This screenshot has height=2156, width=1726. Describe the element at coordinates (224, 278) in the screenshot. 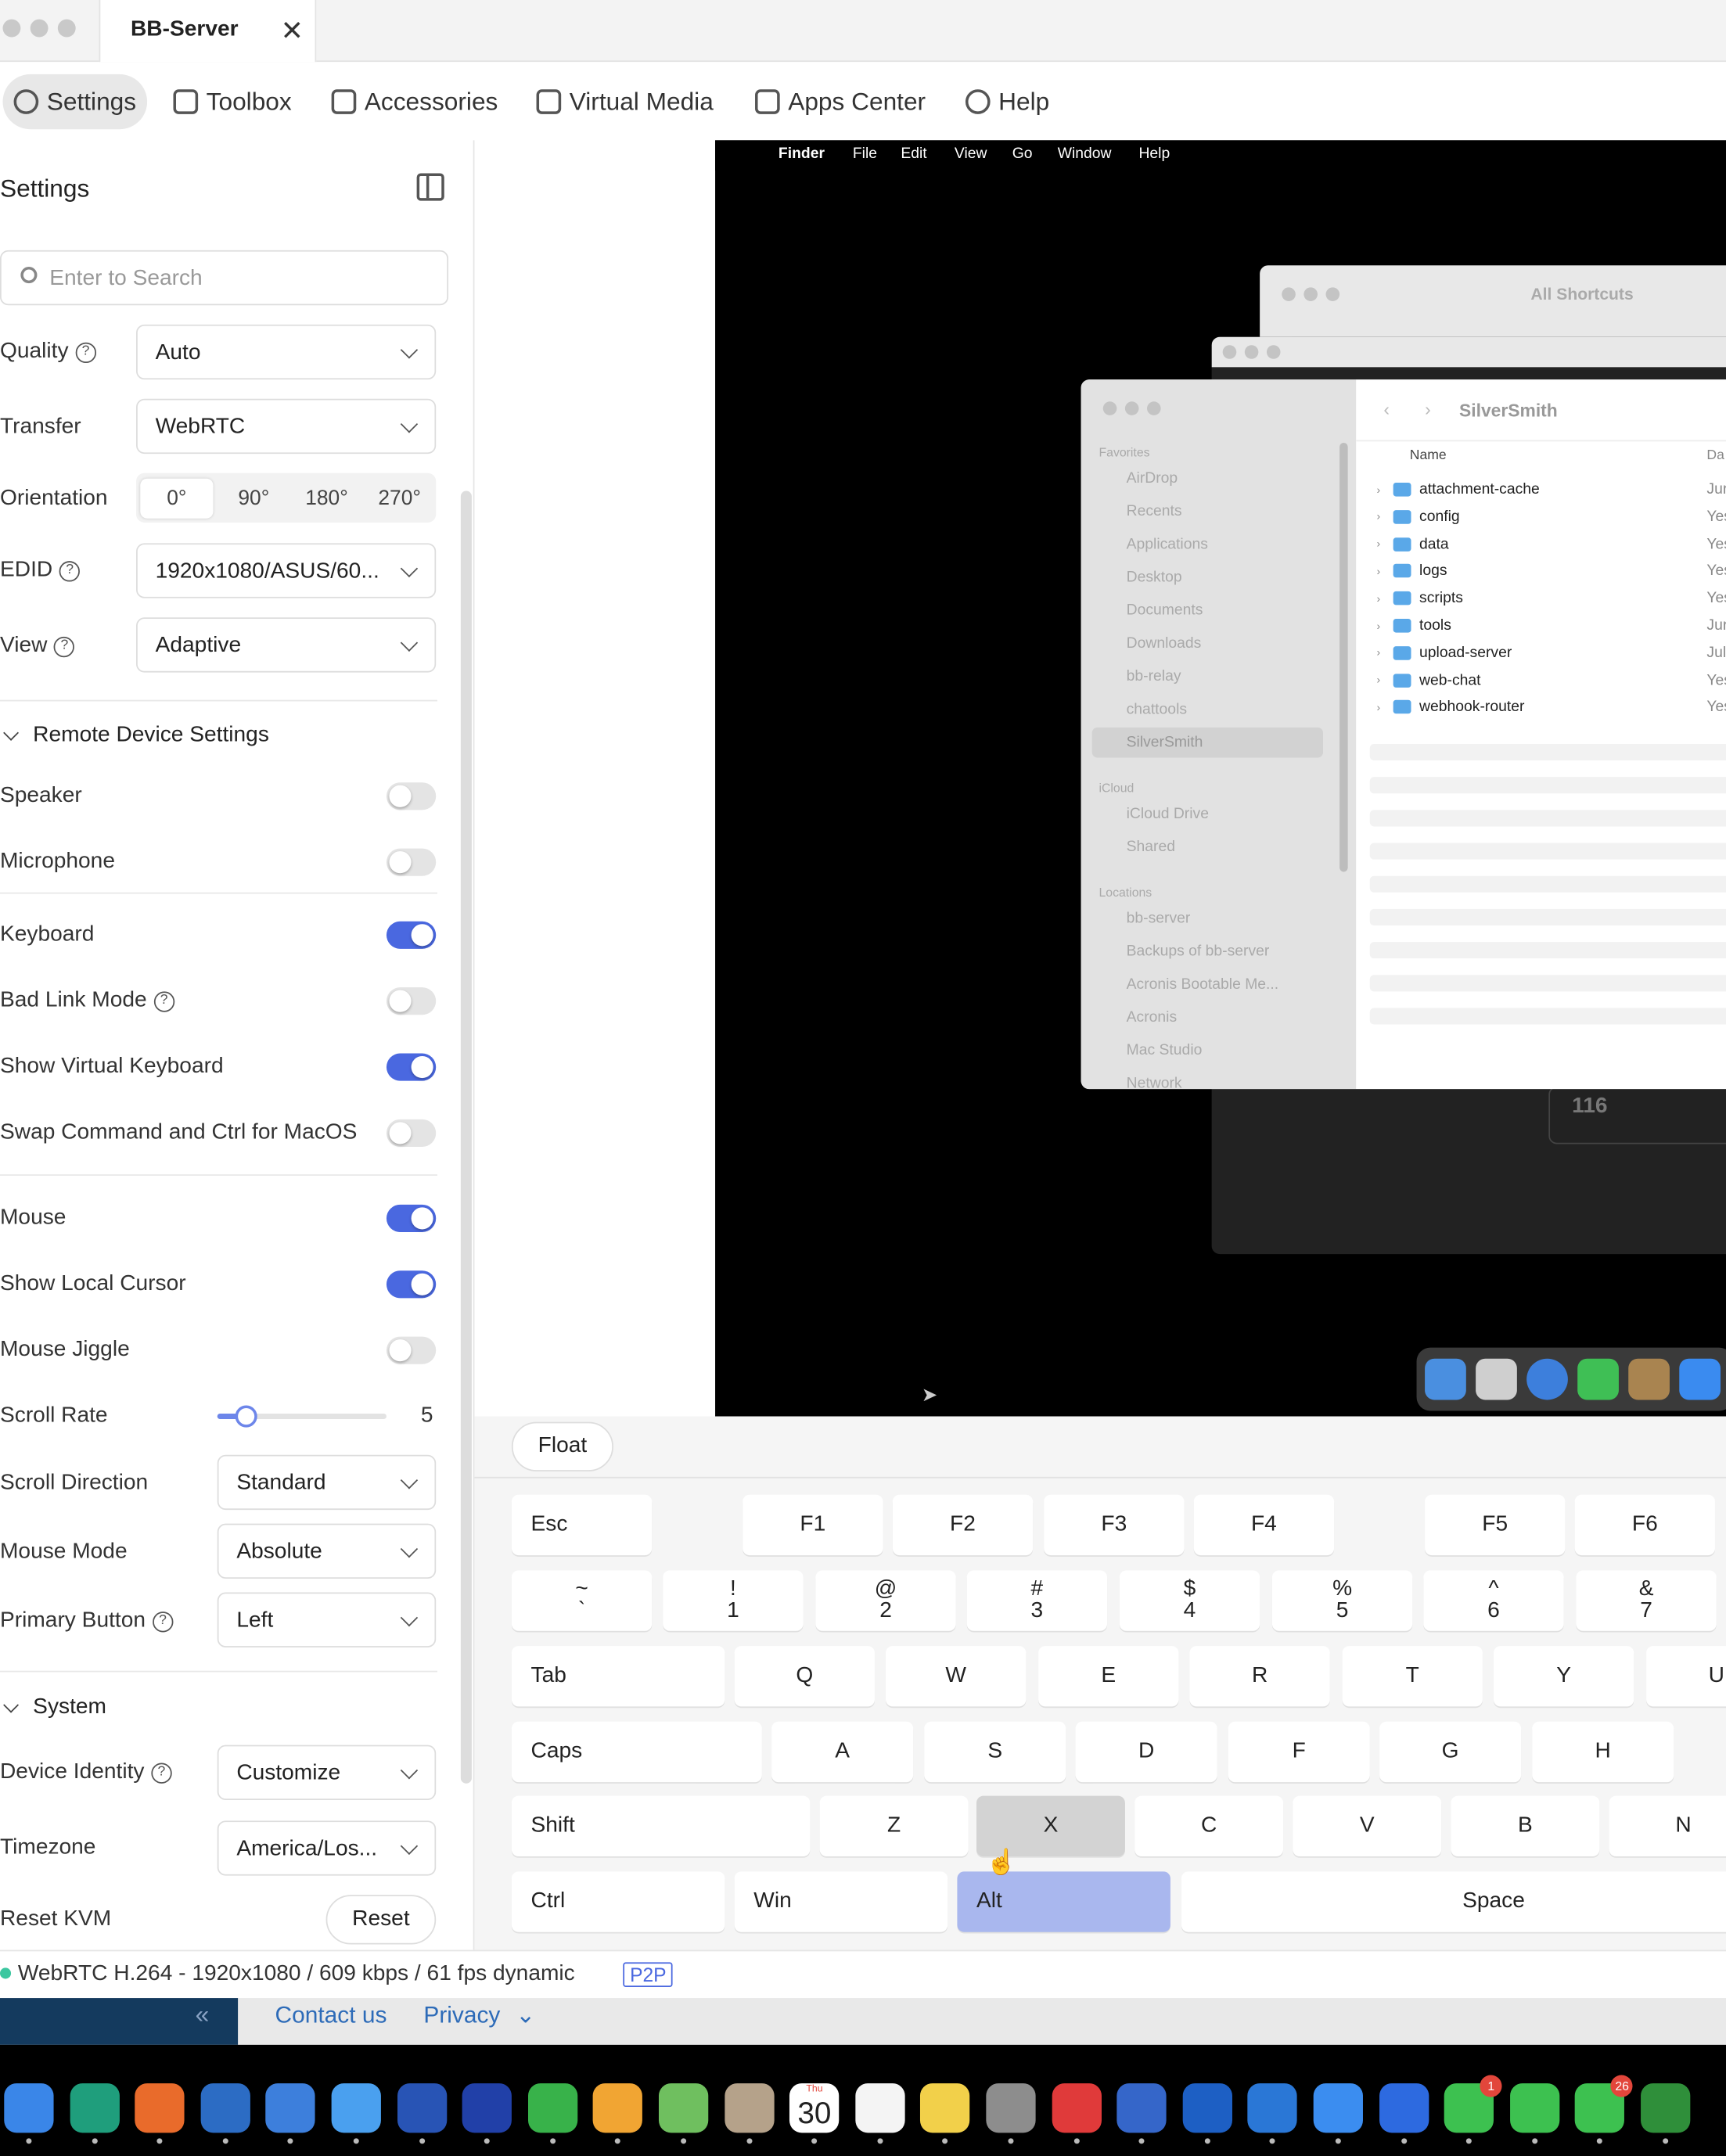

I see `search-input: Enter to Search` at that location.